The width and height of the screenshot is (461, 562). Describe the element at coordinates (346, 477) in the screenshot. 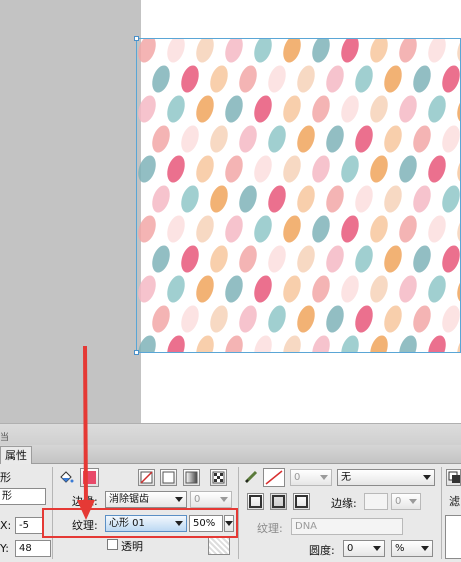

I see `stroke-type-value: 无` at that location.